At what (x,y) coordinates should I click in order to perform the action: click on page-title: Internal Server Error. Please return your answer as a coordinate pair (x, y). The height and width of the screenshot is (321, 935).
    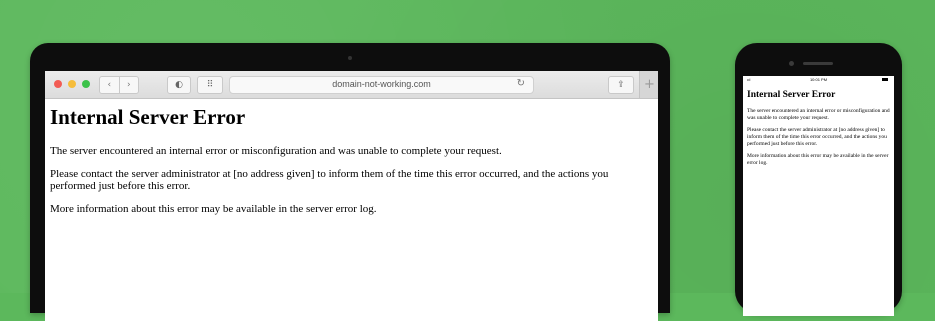
    Looking at the image, I should click on (148, 117).